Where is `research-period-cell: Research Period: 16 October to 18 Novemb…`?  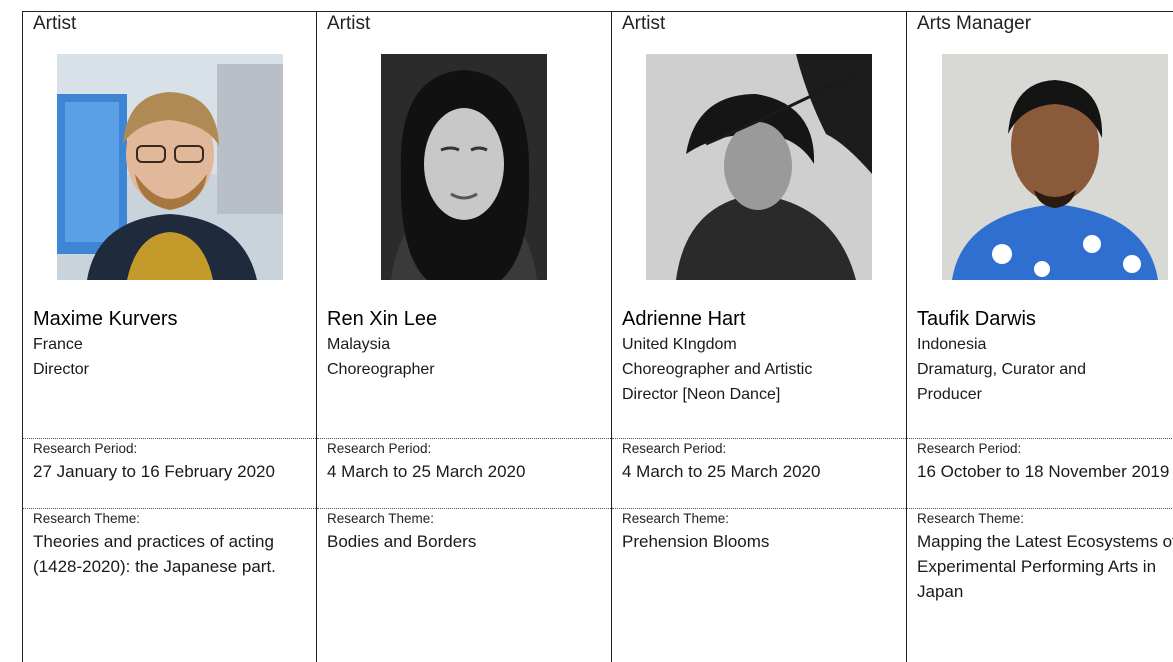
research-period-cell: Research Period: 16 October to 18 Novemb… is located at coordinates (1039, 473).